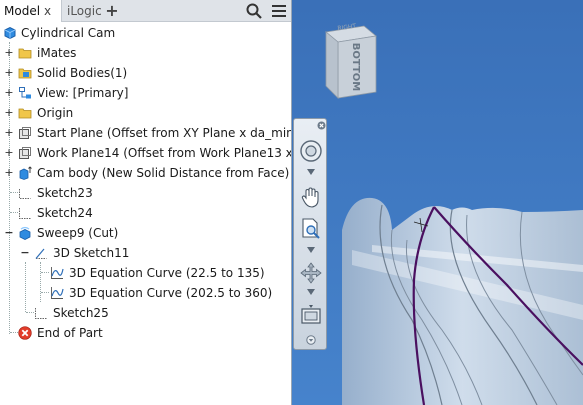  I want to click on navbar-options-icon, so click(311, 340).